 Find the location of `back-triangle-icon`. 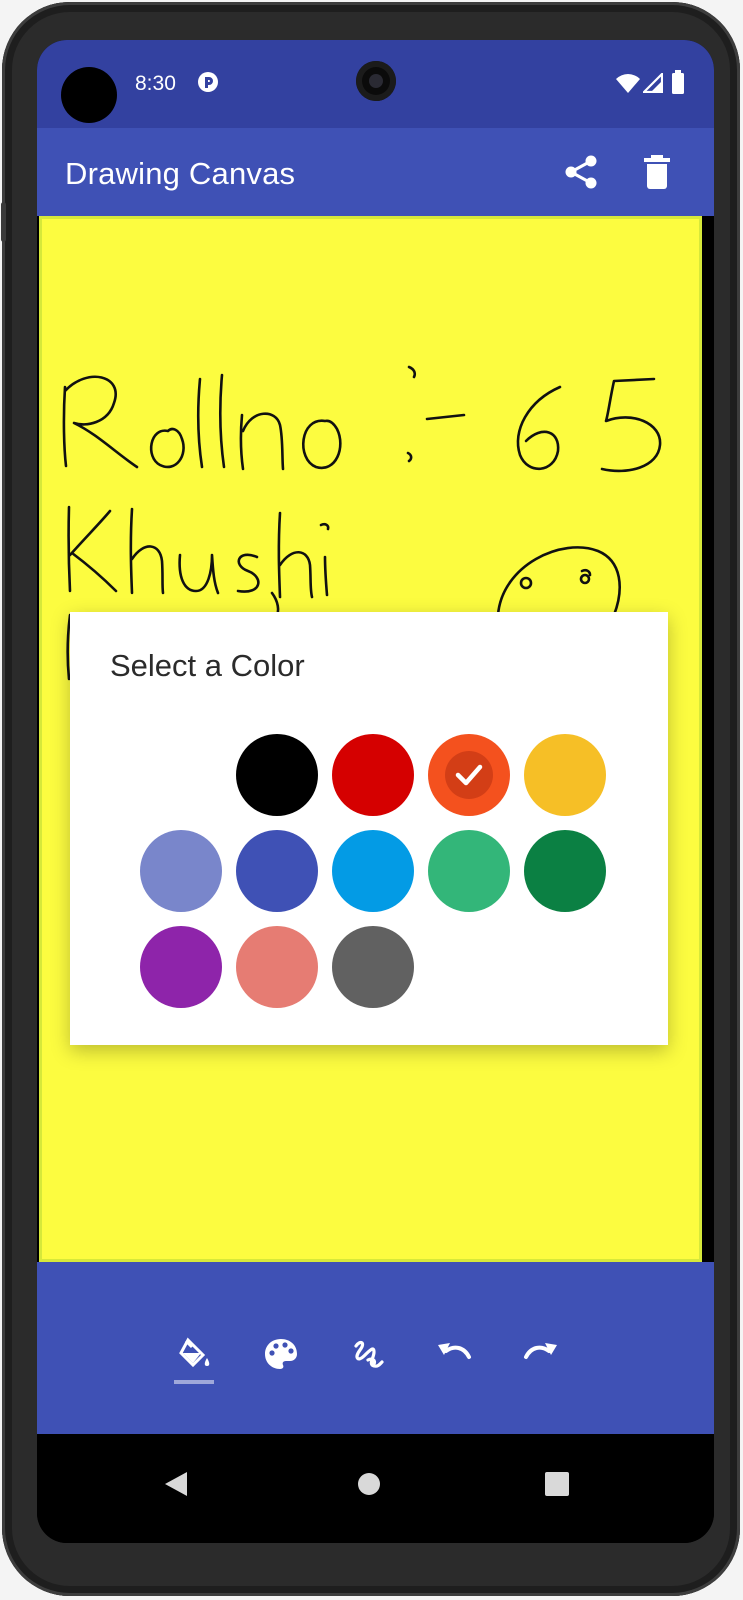

back-triangle-icon is located at coordinates (176, 1484).